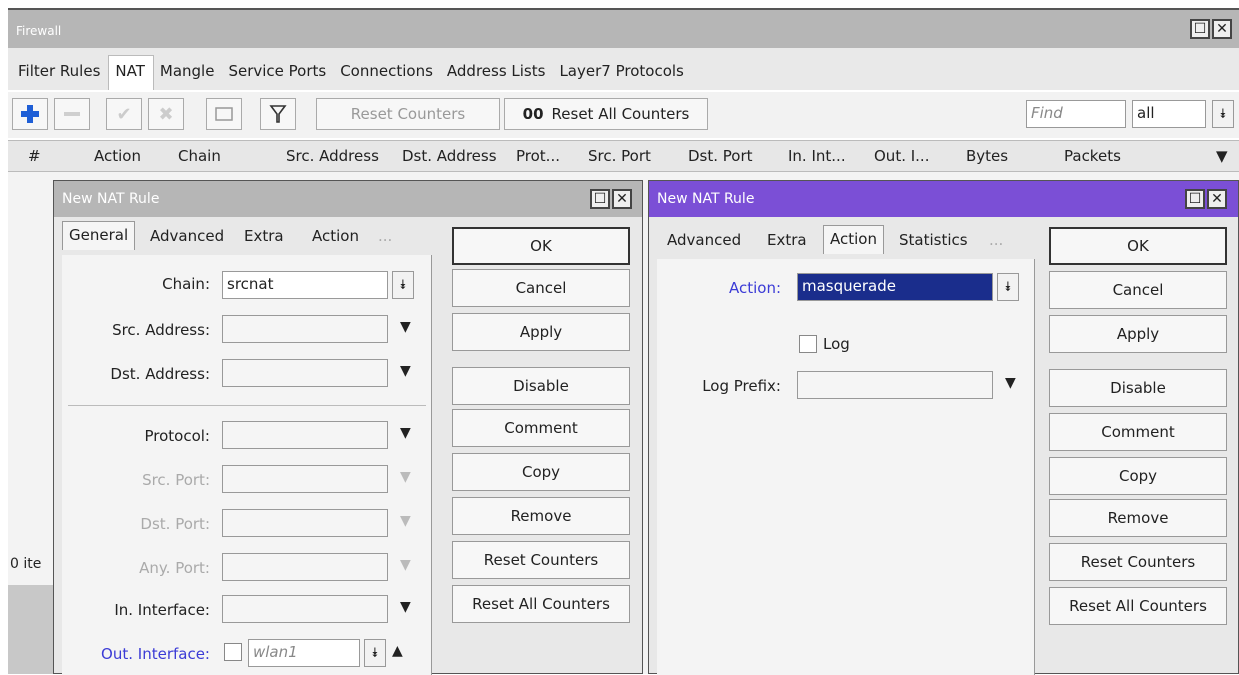  What do you see at coordinates (895, 287) in the screenshot?
I see `action-field: masquerade` at bounding box center [895, 287].